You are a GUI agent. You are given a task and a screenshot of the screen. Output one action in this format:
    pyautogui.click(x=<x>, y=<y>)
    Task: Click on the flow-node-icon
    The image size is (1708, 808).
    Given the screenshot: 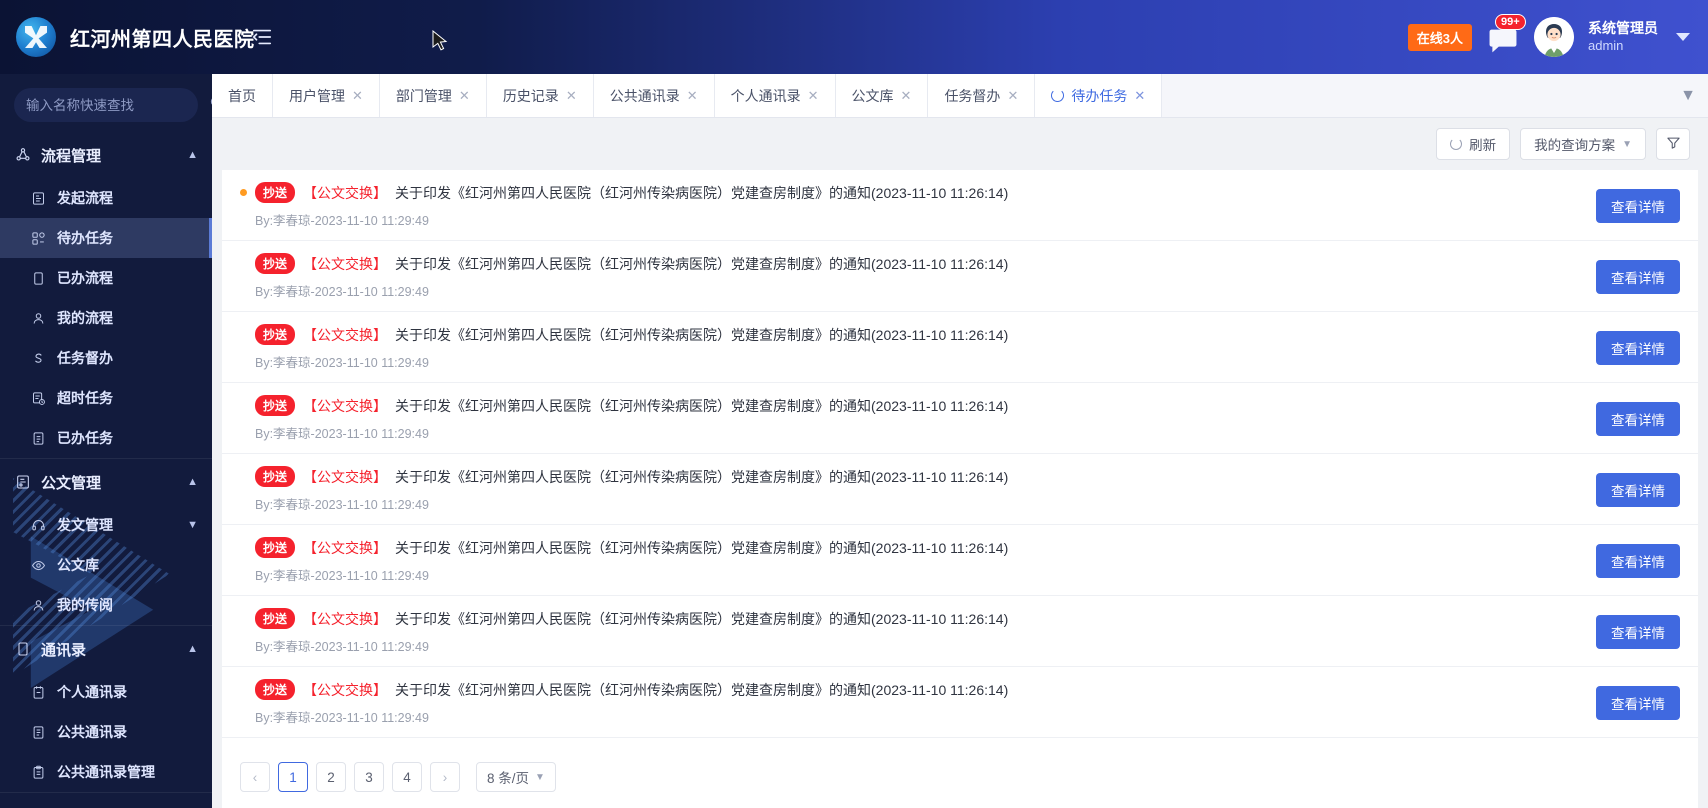 What is the action you would take?
    pyautogui.click(x=22, y=155)
    